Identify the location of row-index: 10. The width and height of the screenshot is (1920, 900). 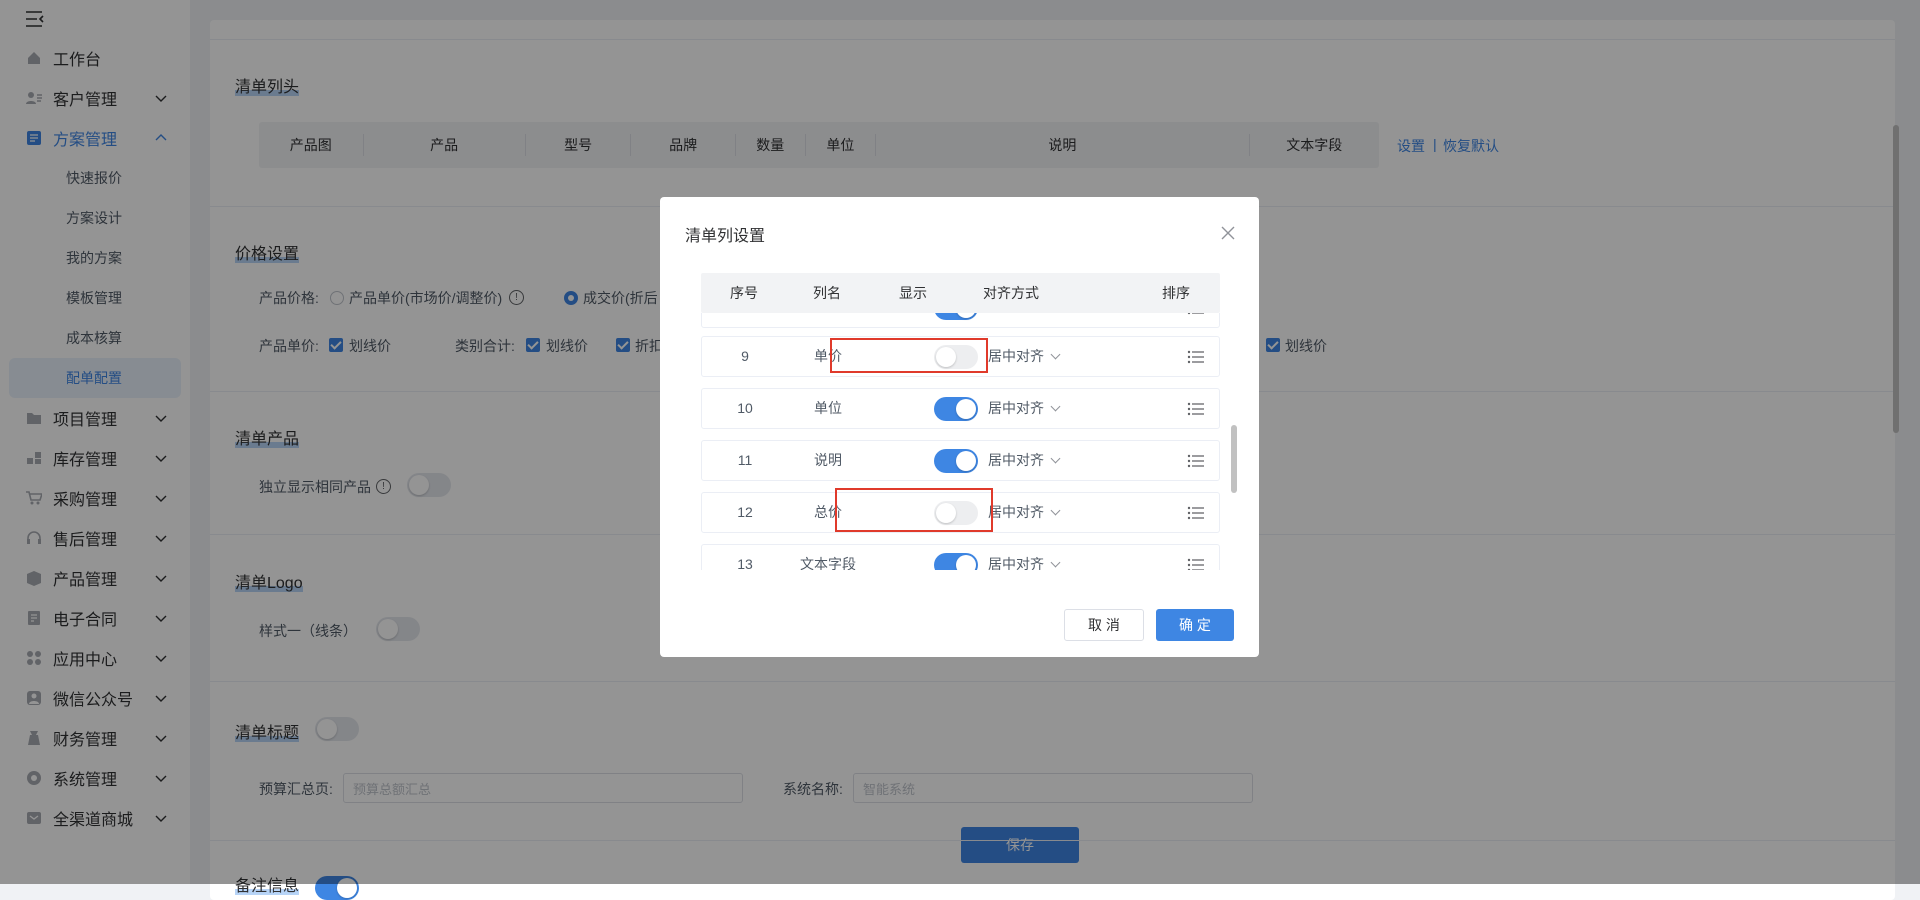
(745, 408).